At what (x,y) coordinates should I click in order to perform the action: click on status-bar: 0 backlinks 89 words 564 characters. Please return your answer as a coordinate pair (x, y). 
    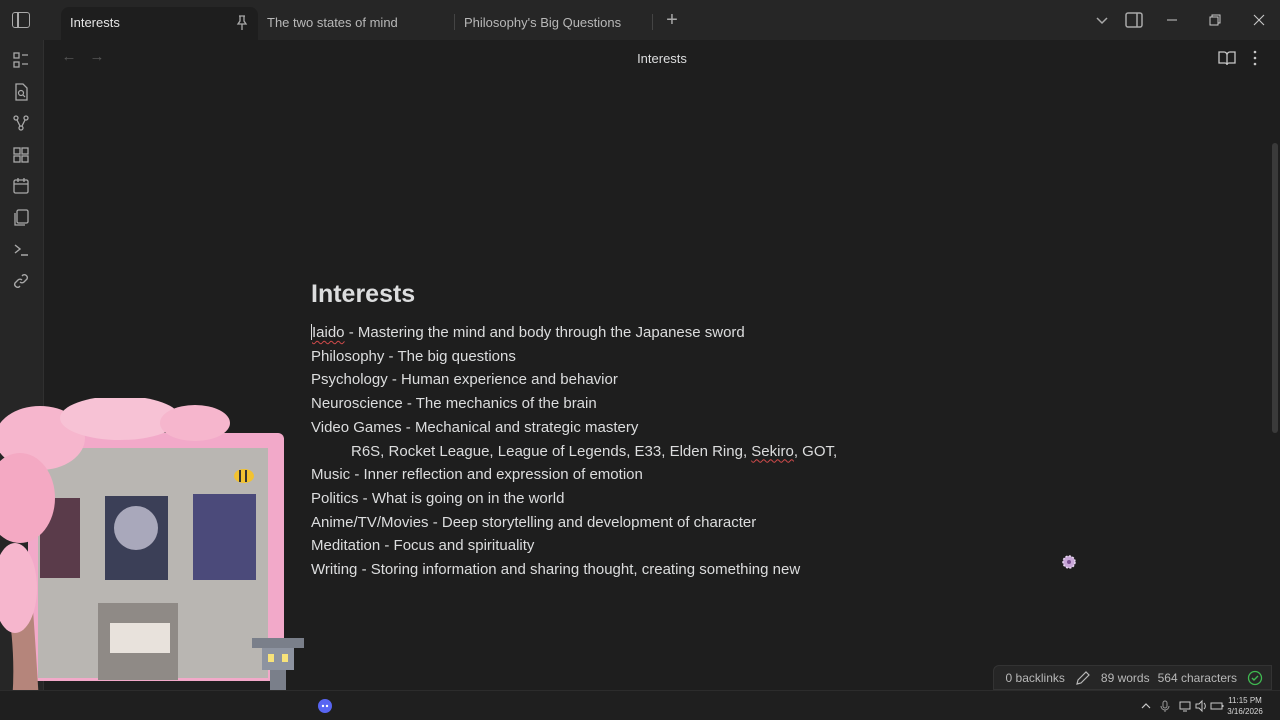
    Looking at the image, I should click on (1132, 677).